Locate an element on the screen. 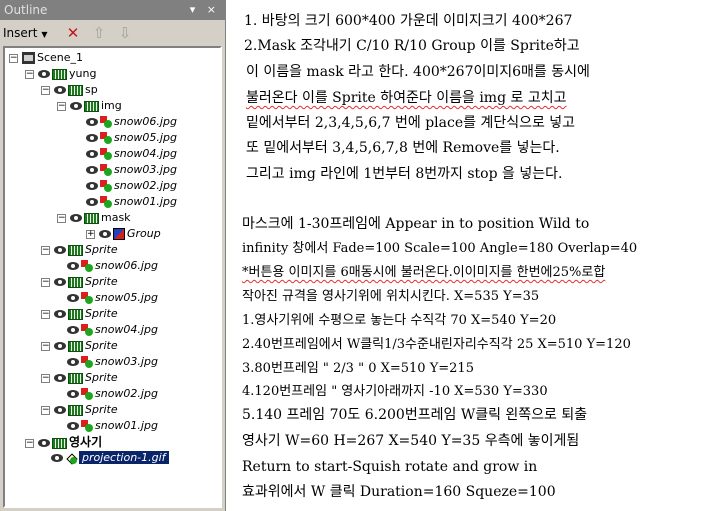 This screenshot has height=511, width=710. note-line: 작아진 규격을 영사기위에 위치시킨다. X=535 Y=35 is located at coordinates (391, 296).